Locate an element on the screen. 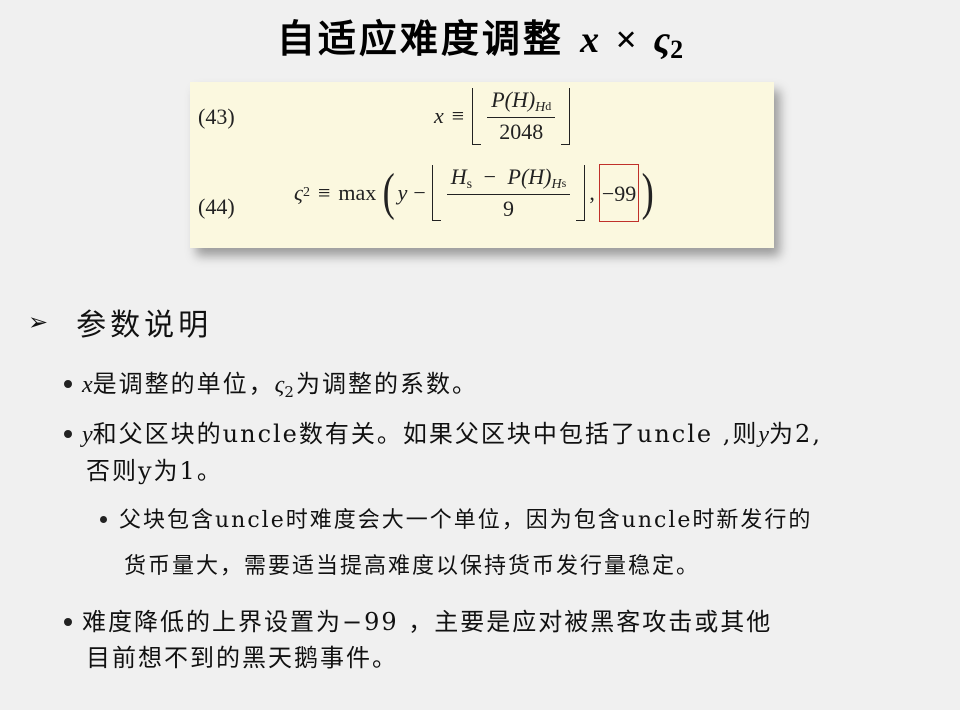  eq43-den: 2048 is located at coordinates (521, 132).